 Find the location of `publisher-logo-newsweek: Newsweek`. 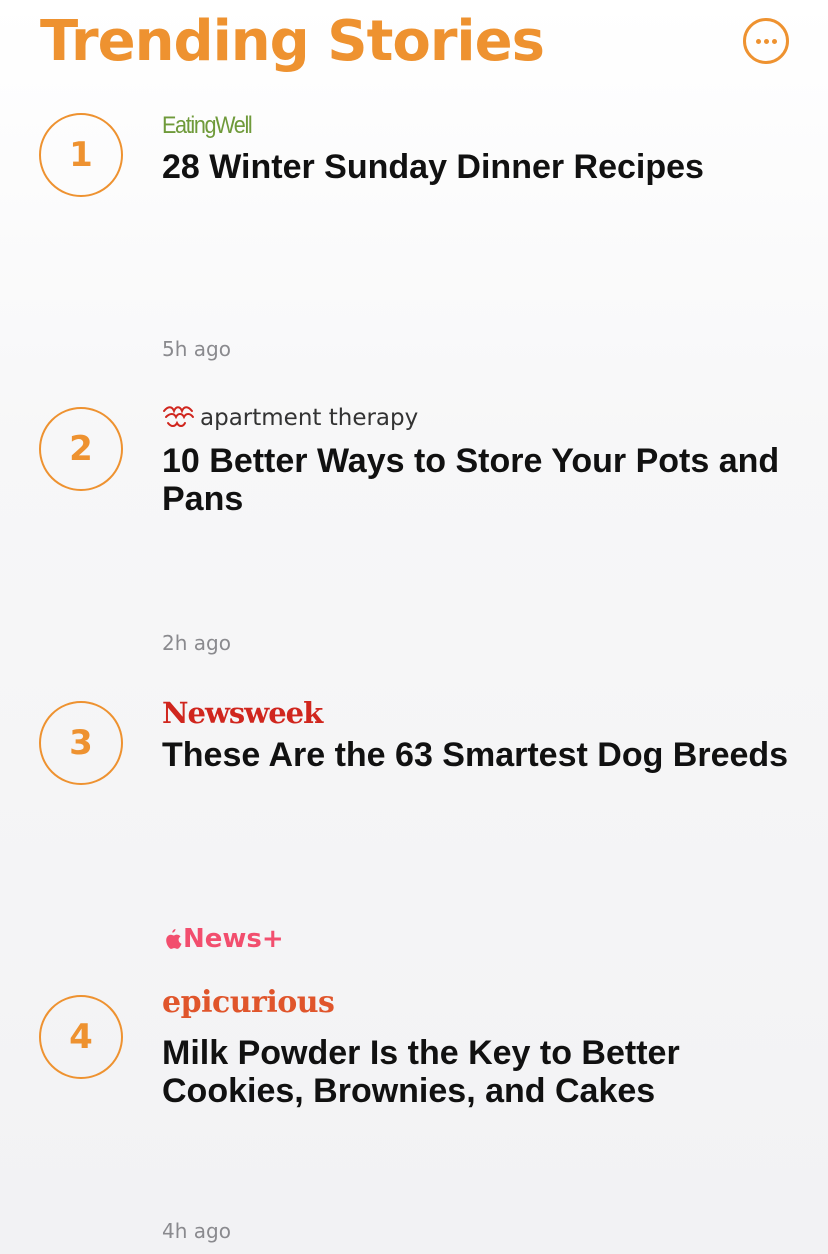

publisher-logo-newsweek: Newsweek is located at coordinates (242, 713).